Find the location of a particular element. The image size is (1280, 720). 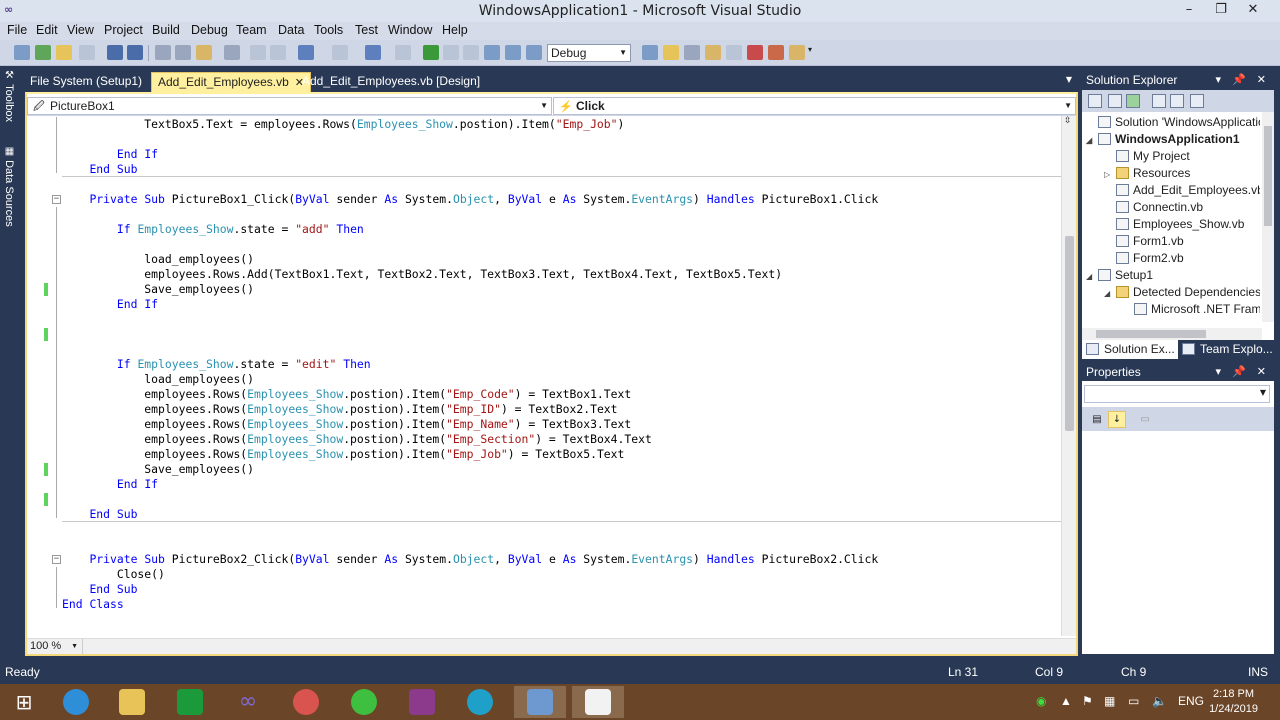

refresh-icon is located at coordinates (1133, 101).